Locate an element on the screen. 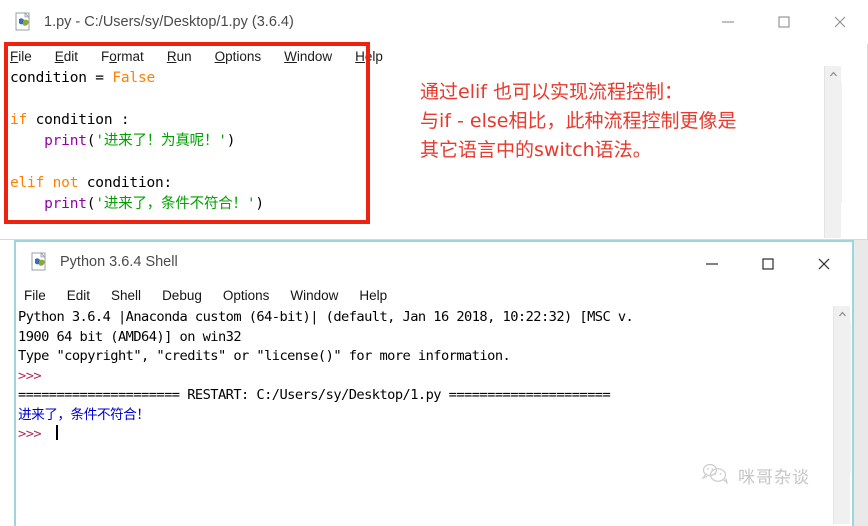 The height and width of the screenshot is (526, 868). text-cursor is located at coordinates (56, 432).